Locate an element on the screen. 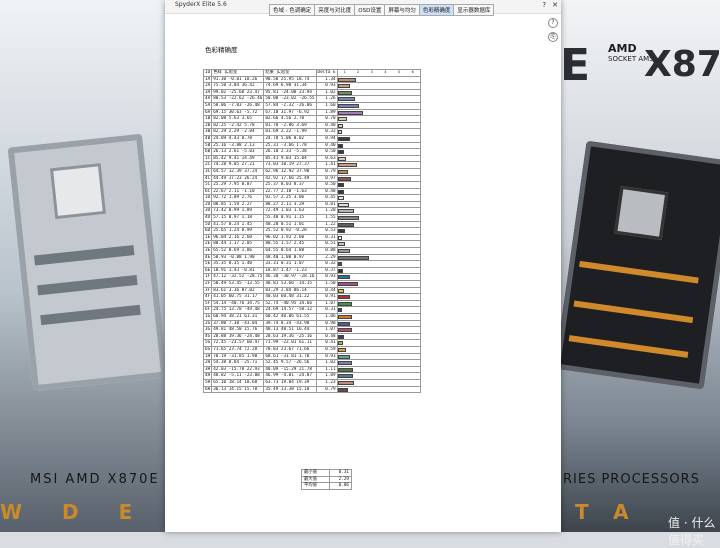 The width and height of the screenshot is (720, 548). tab-5: 显示器数据库 is located at coordinates (474, 10).